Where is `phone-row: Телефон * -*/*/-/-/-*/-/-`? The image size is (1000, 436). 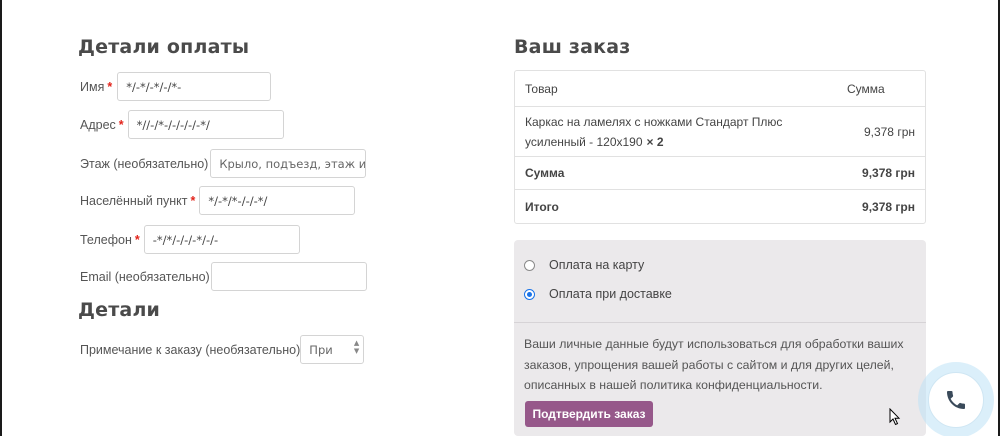 phone-row: Телефон * -*/*/-/-/-*/-/- is located at coordinates (190, 239).